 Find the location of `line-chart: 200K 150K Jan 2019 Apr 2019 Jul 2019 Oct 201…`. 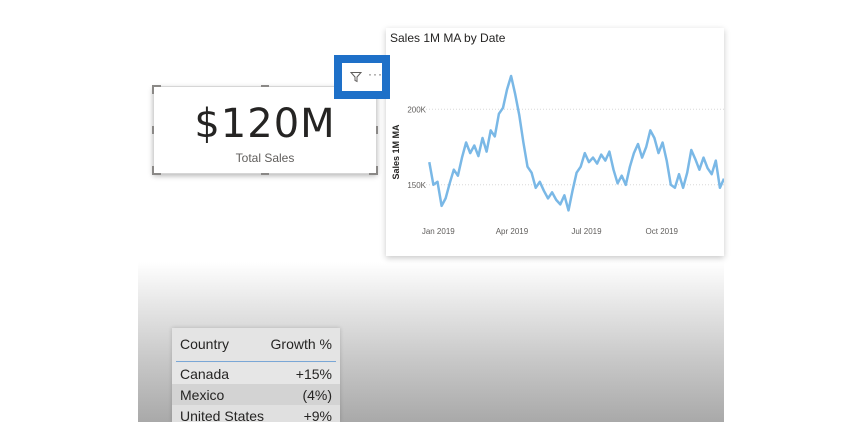

line-chart: 200K 150K Jan 2019 Apr 2019 Jul 2019 Oct 201… is located at coordinates (557, 155).